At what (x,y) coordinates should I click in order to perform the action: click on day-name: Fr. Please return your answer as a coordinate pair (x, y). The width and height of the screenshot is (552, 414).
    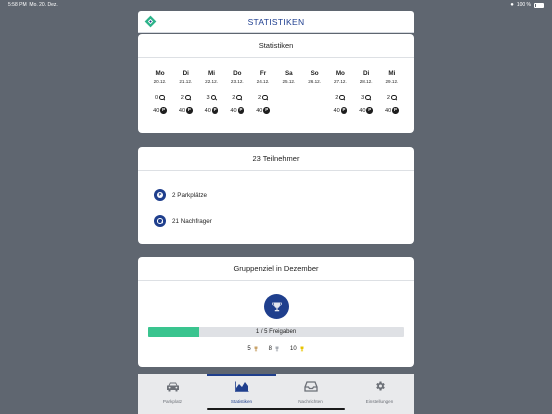
    Looking at the image, I should click on (263, 73).